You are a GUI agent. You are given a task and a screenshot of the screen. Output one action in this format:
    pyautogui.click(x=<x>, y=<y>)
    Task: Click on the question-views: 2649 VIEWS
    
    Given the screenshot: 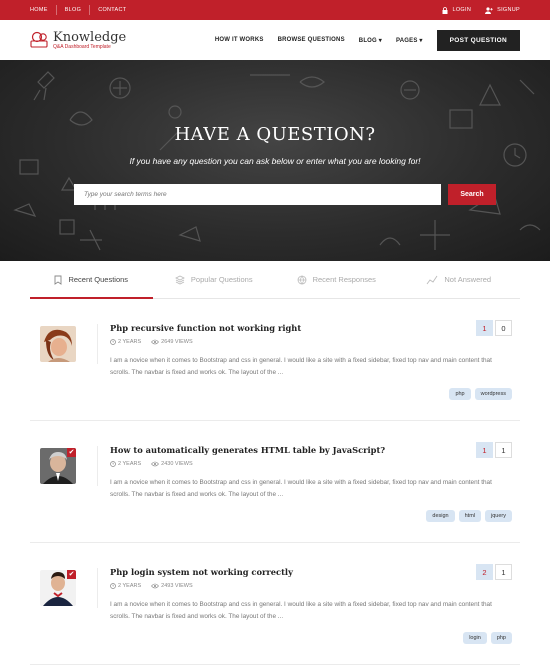 What is the action you would take?
    pyautogui.click(x=177, y=342)
    